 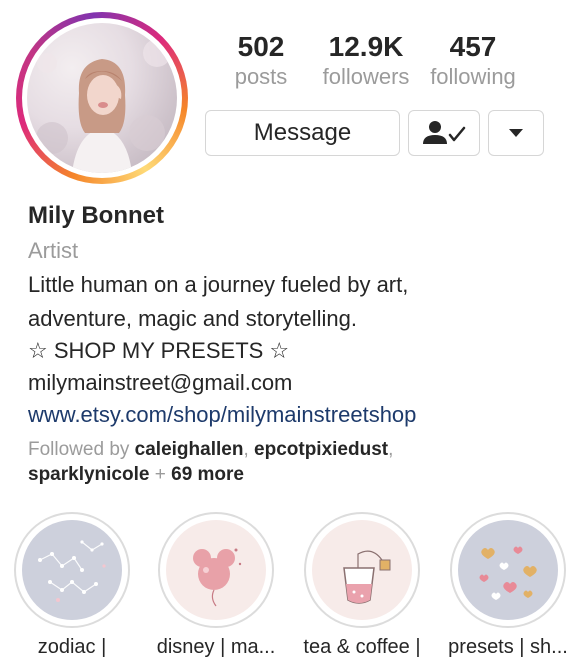 I want to click on caret-down-icon, so click(x=516, y=133).